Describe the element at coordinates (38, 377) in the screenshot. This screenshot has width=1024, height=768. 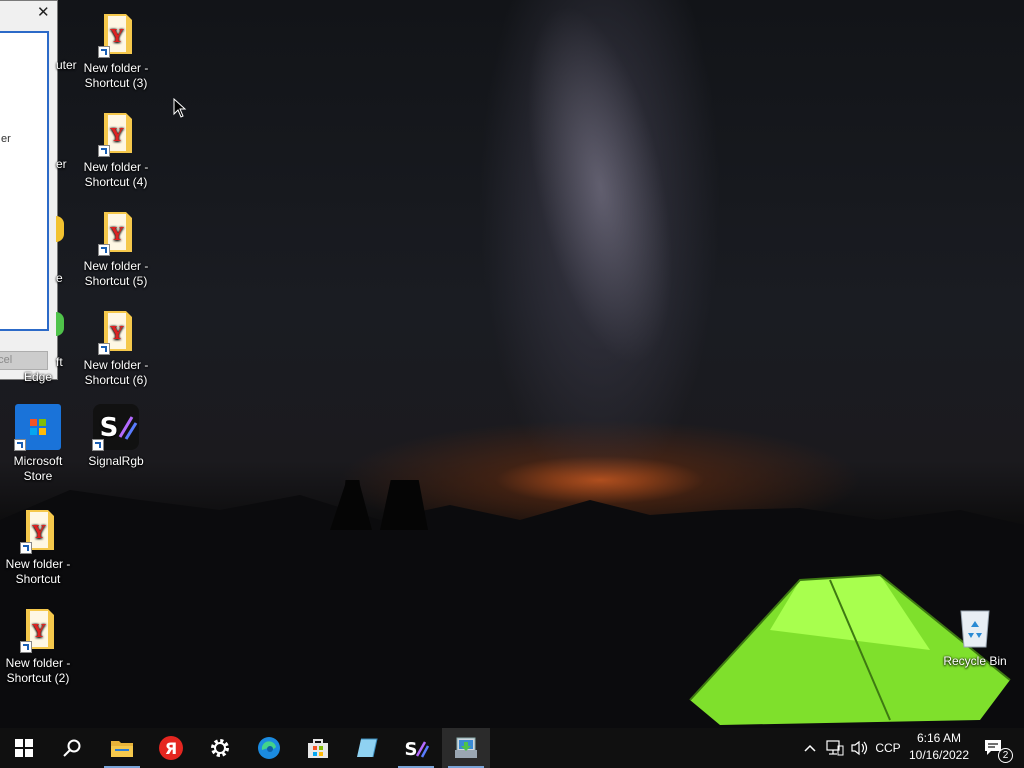
I see `partial-icon-label: Edge` at that location.